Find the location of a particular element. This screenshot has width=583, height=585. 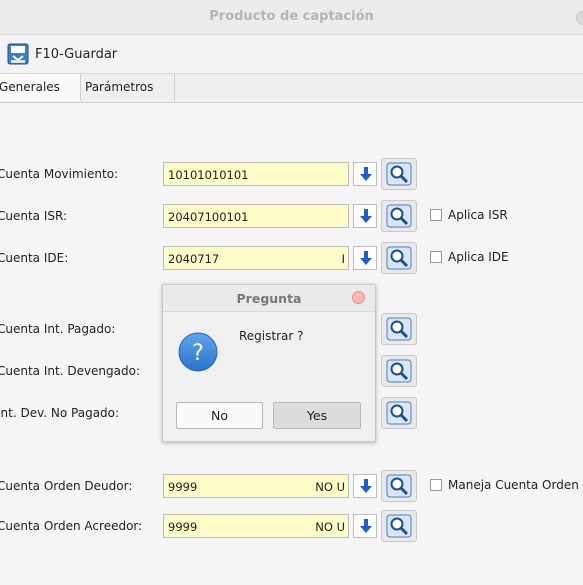

dialog-message: Registrar ? is located at coordinates (271, 336).